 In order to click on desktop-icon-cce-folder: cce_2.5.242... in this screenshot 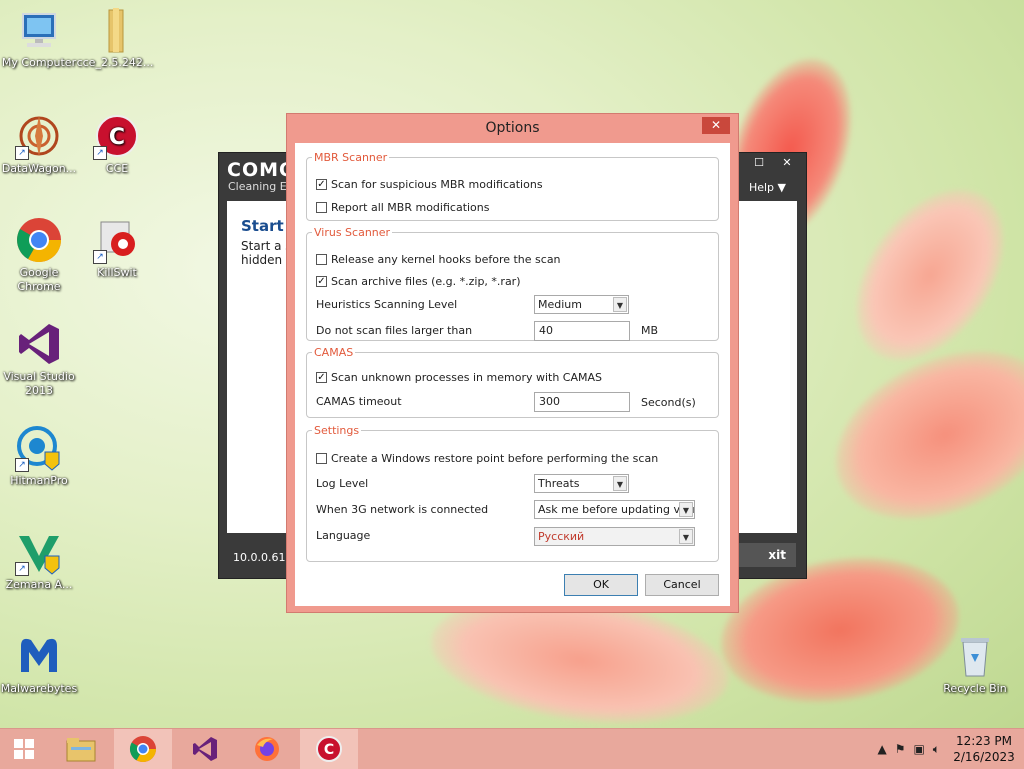, I will do `click(115, 38)`.